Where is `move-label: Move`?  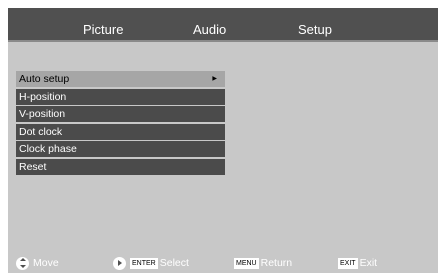
move-label: Move is located at coordinates (46, 263).